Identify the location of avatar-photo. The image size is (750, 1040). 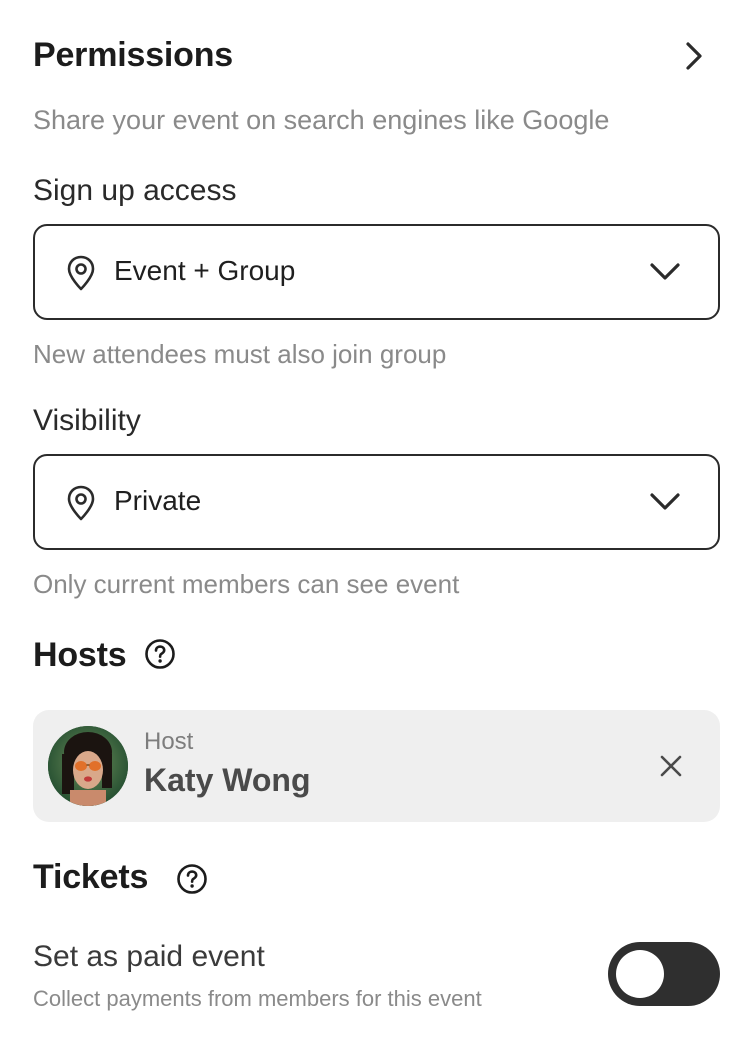
(88, 766).